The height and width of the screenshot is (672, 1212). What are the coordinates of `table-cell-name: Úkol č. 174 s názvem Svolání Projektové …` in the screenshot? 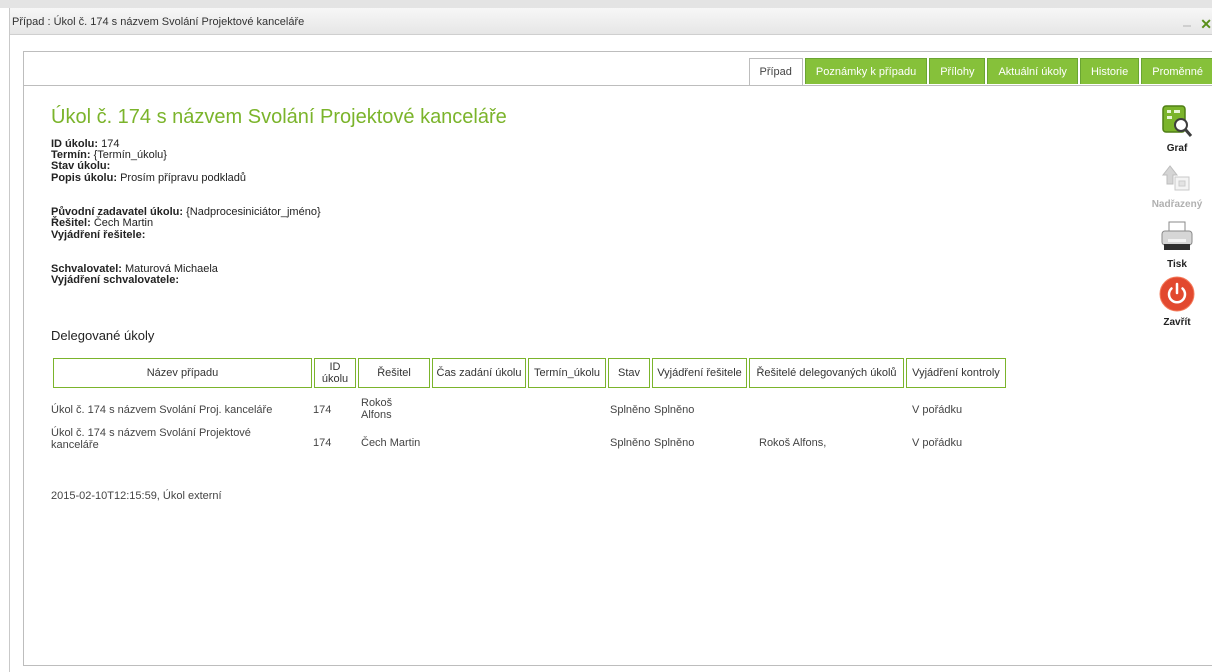 It's located at (151, 439).